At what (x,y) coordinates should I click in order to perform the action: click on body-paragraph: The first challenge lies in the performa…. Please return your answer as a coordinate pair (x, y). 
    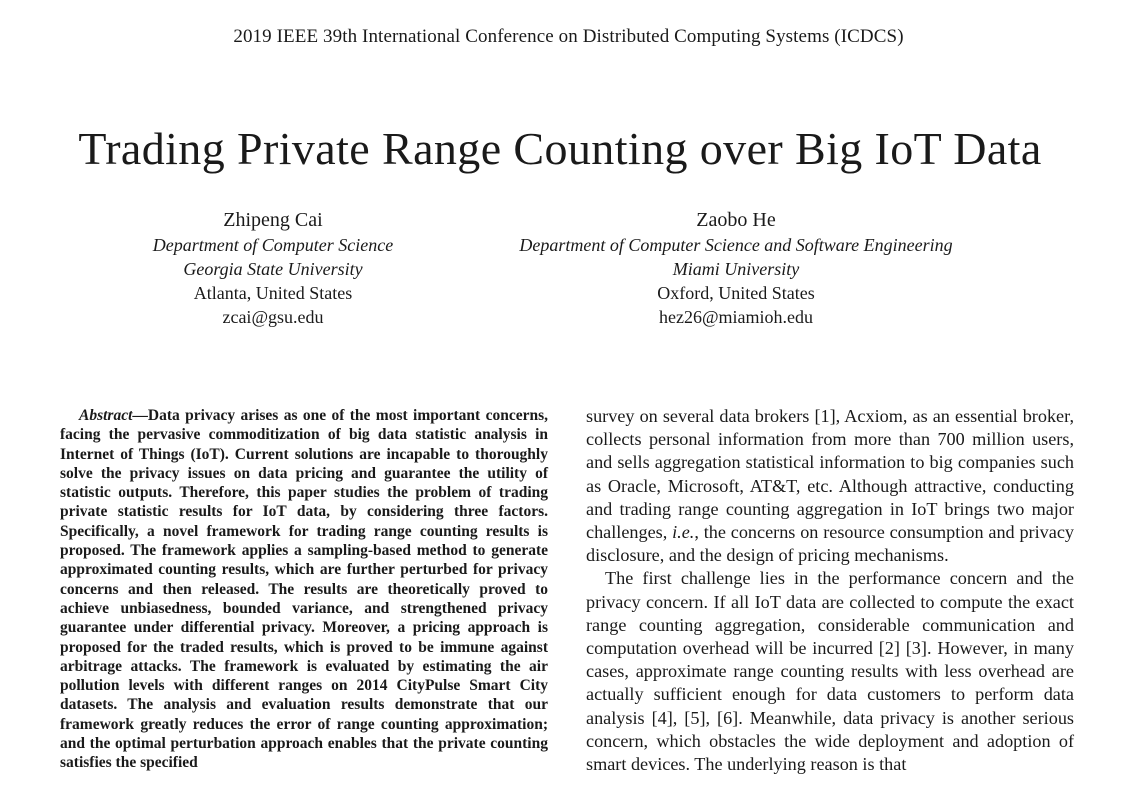
    Looking at the image, I should click on (830, 671).